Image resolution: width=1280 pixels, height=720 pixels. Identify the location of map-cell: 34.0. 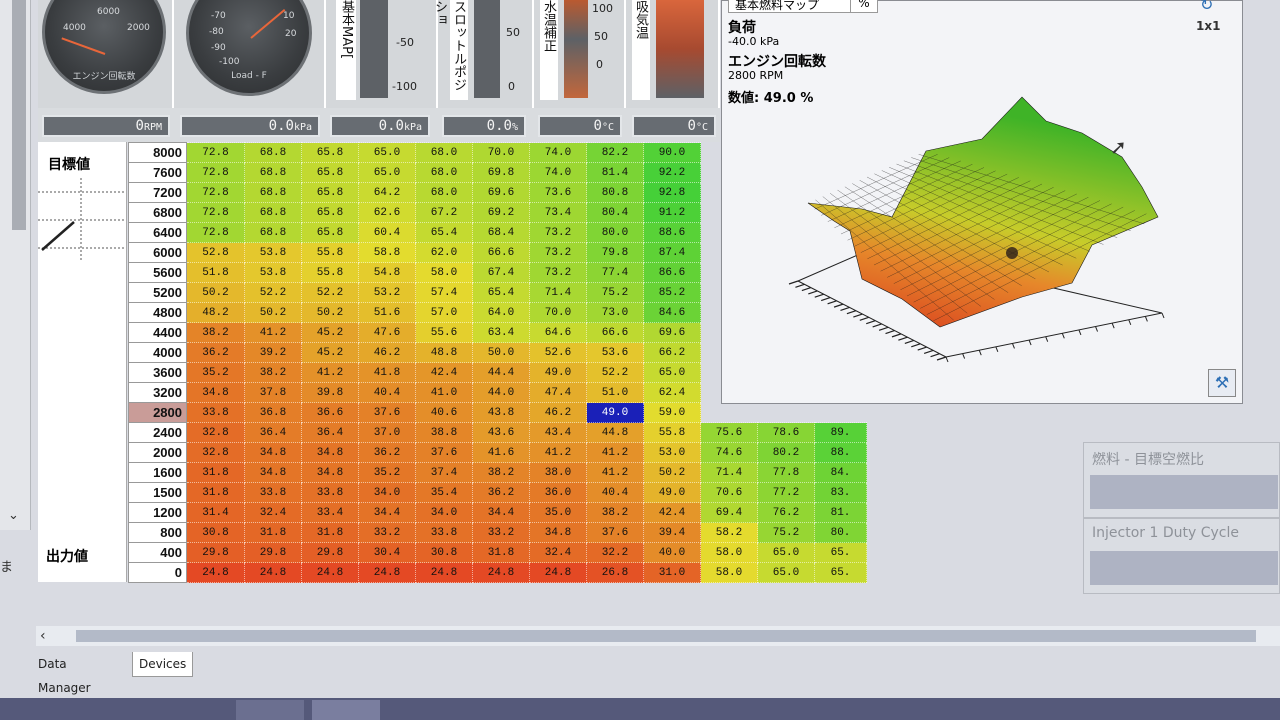
(387, 492).